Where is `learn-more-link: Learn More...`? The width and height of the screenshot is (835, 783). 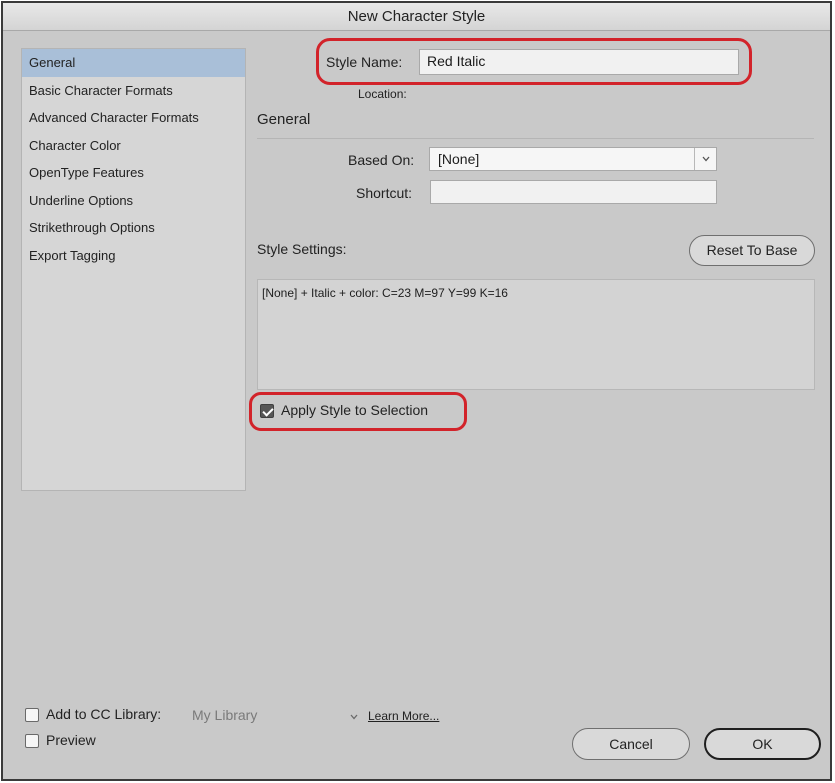
learn-more-link: Learn More... is located at coordinates (403, 716).